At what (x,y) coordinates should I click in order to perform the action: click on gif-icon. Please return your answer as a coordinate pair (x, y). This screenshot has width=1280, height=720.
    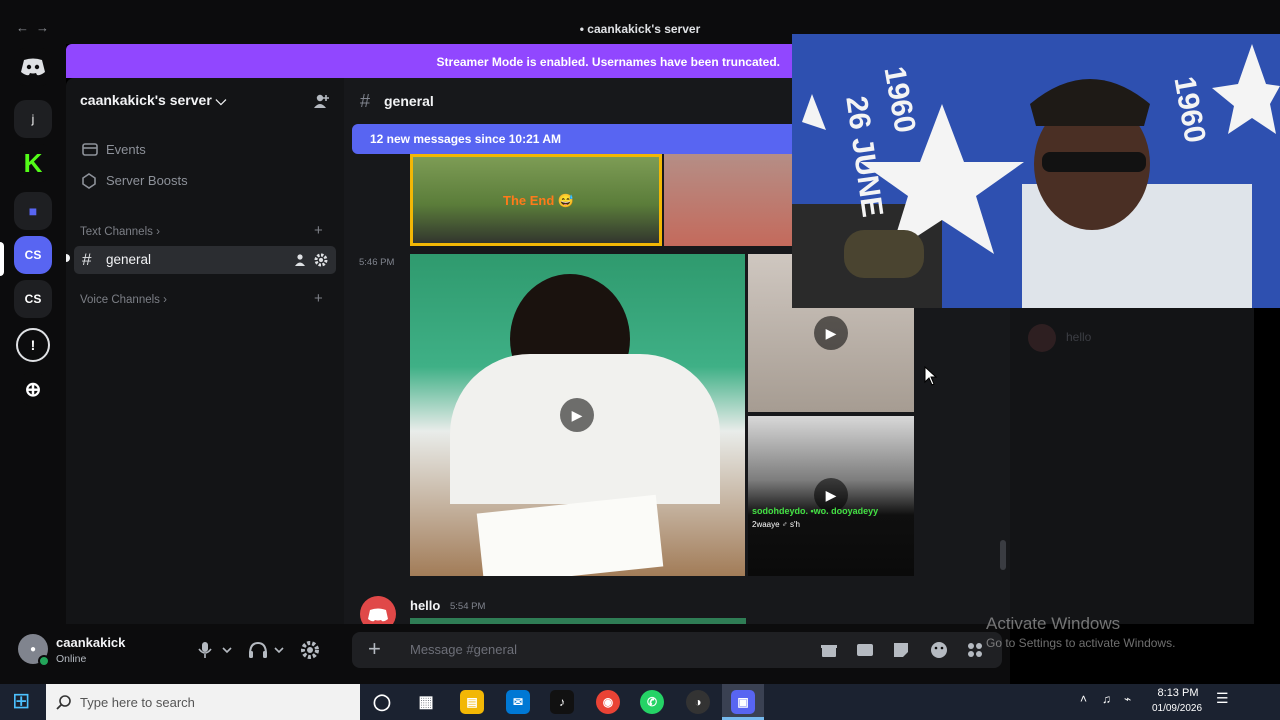
    Looking at the image, I should click on (865, 650).